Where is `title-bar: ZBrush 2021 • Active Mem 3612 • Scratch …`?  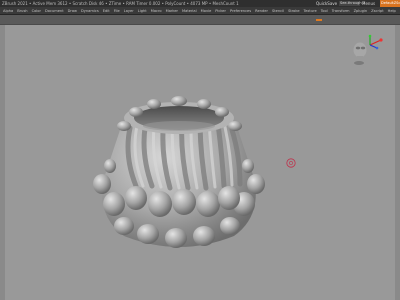 title-bar: ZBrush 2021 • Active Mem 3612 • Scratch … is located at coordinates (200, 3).